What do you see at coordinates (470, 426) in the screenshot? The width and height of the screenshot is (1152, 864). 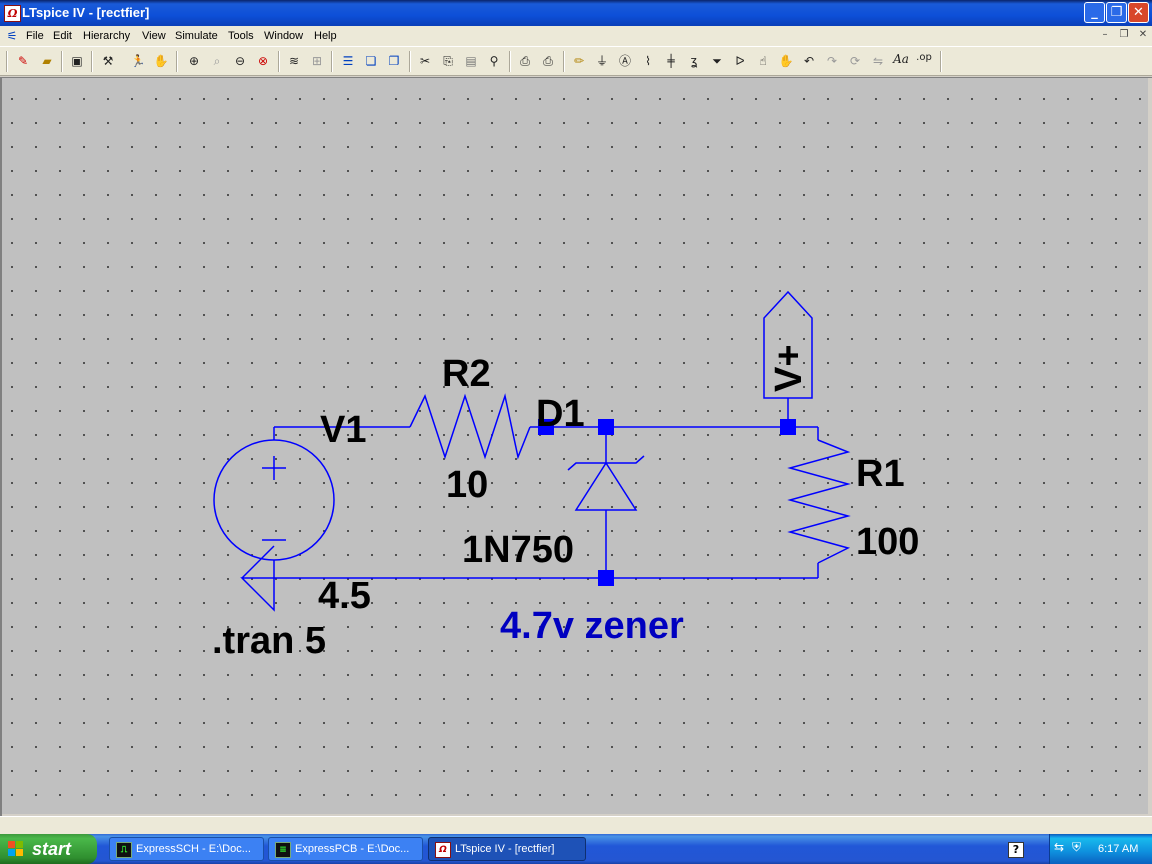 I see `resistor-r2-symbol` at bounding box center [470, 426].